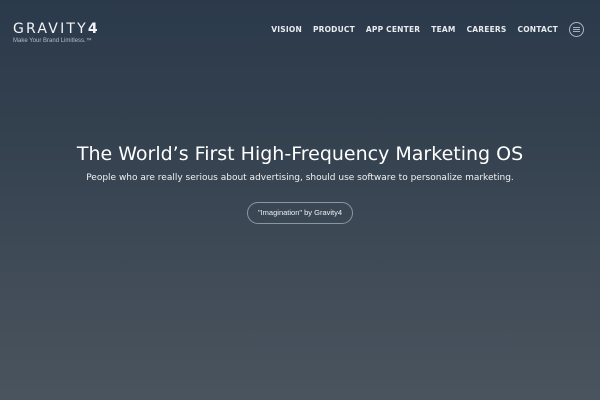 The image size is (600, 400). I want to click on brand-tagline: Make Your Brand Limitless.™, so click(52, 41).